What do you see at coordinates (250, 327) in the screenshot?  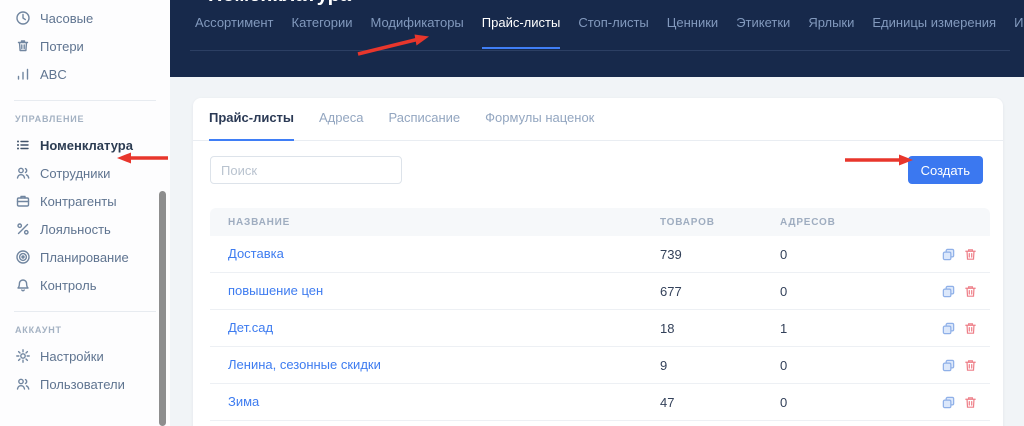 I see `price-list-link: Дет.сад` at bounding box center [250, 327].